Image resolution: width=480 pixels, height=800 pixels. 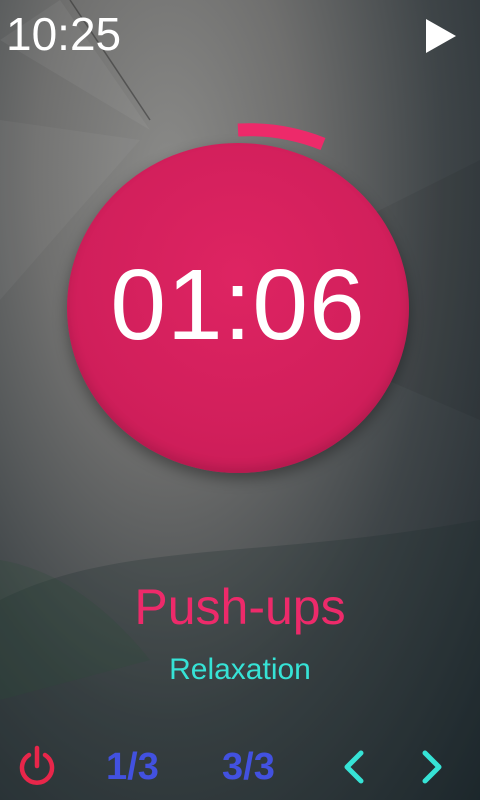 I want to click on play-icon, so click(x=441, y=36).